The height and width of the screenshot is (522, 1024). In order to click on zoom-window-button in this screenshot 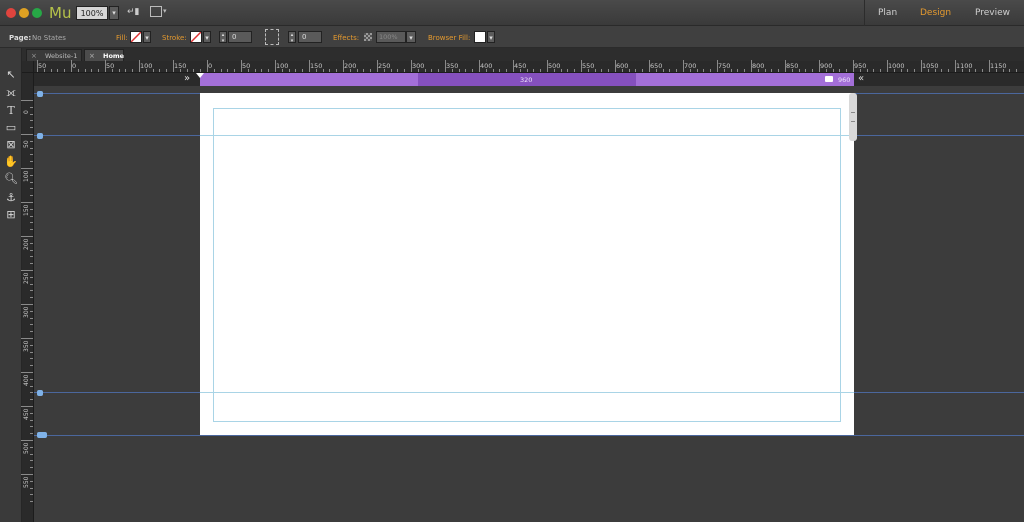, I will do `click(37, 13)`.